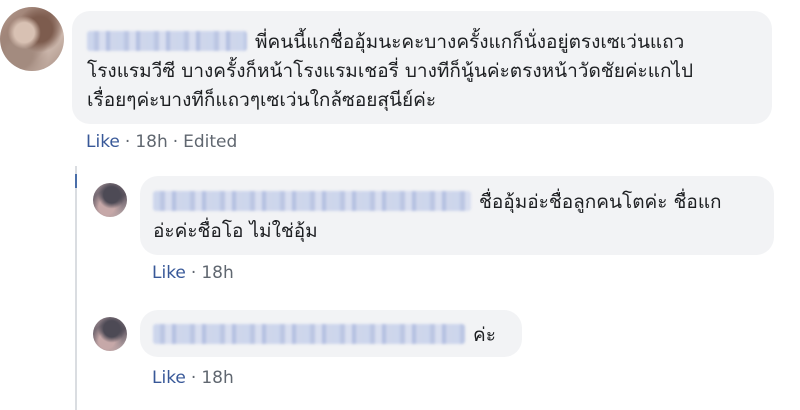 The image size is (800, 410). I want to click on comment-actions: Like · 18h · Edited, so click(161, 142).